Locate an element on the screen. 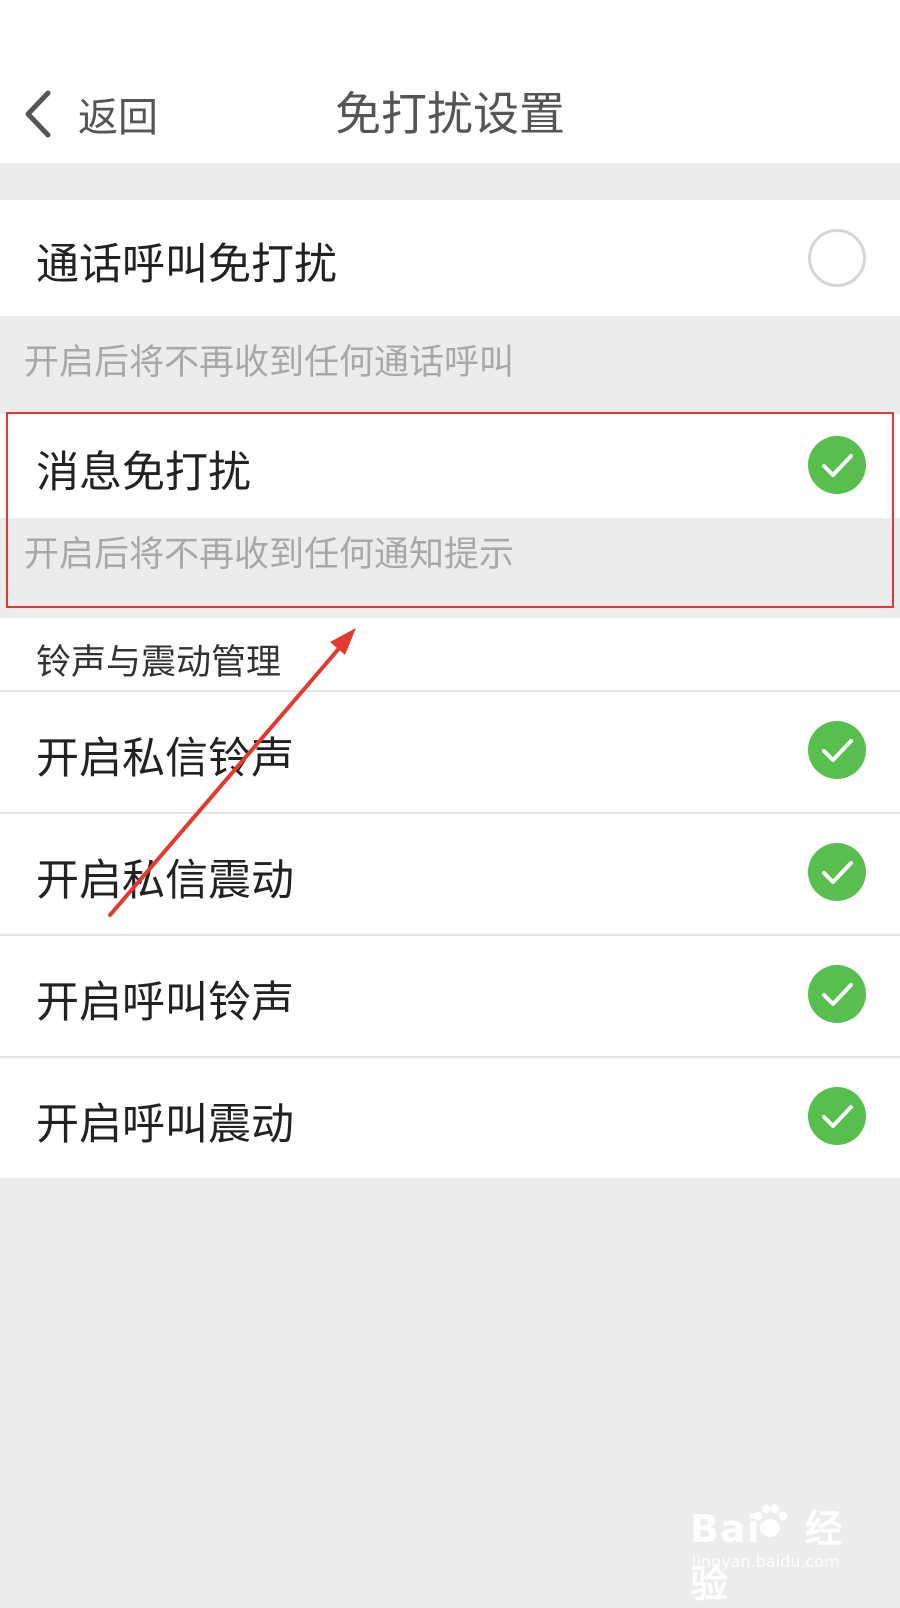  setting-row-message-ringtone: 开启私信铃声 is located at coordinates (450, 752).